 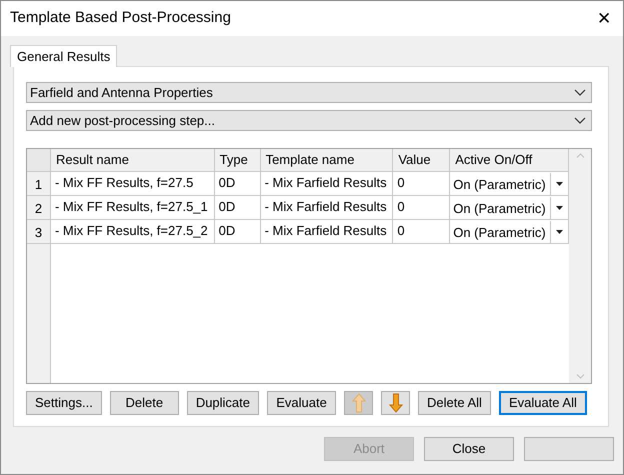 What do you see at coordinates (469, 449) in the screenshot?
I see `dialog-button: Close` at bounding box center [469, 449].